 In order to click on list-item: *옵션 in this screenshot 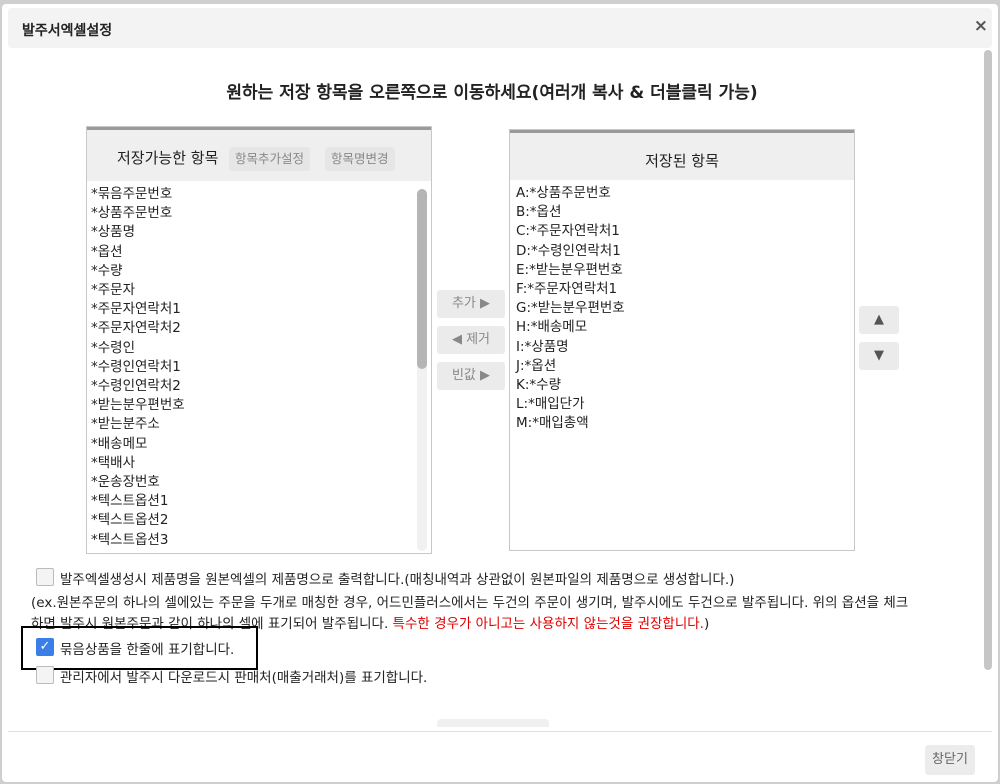, I will do `click(252, 252)`.